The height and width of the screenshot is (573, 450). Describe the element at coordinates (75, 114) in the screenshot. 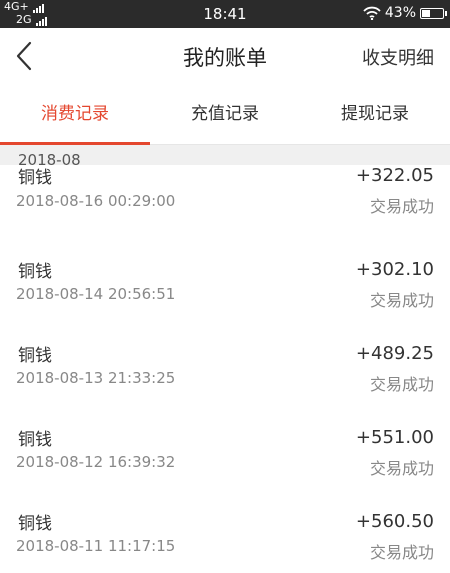

I see `tab-consumption: 消费记录` at that location.